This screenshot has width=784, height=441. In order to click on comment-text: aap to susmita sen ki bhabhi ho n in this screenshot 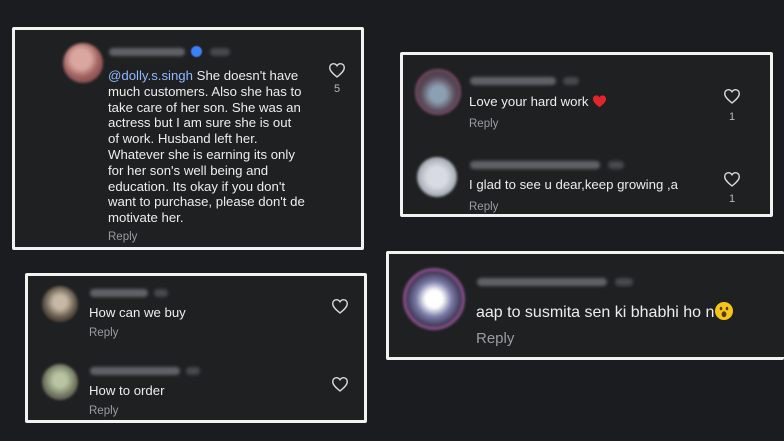, I will do `click(605, 314)`.